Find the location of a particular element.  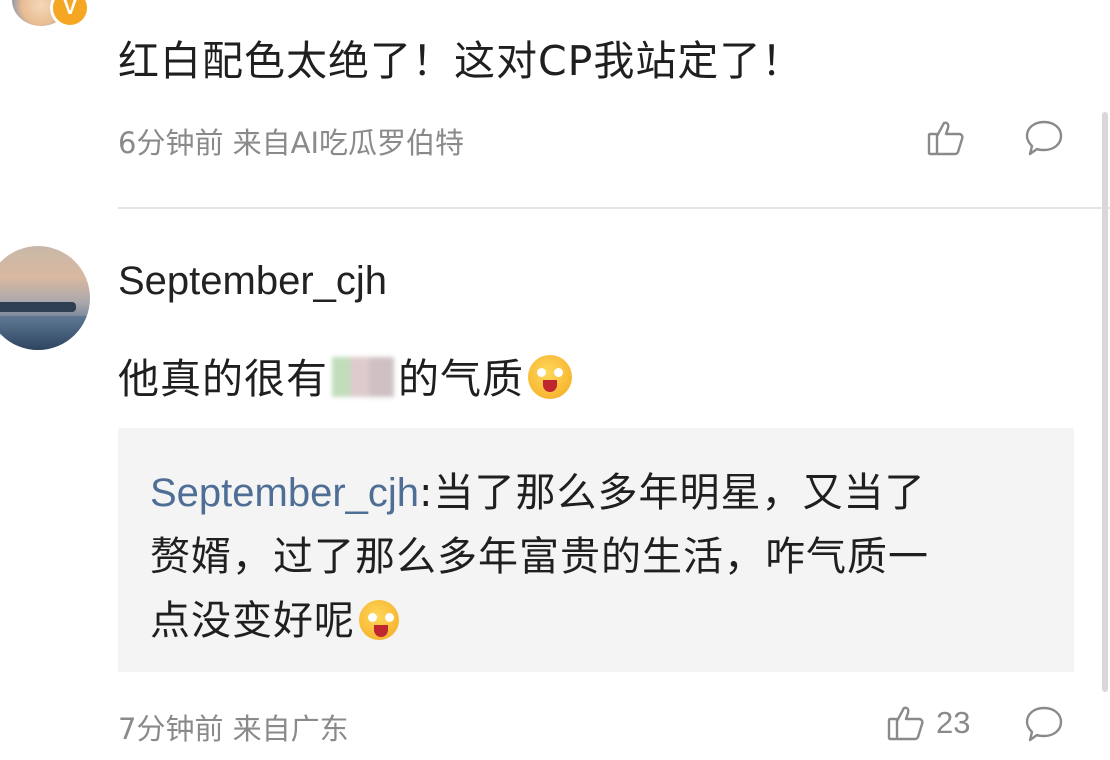

comment-meta-1: 6分钟前 来自AI吃瓜罗伯特 is located at coordinates (291, 143).